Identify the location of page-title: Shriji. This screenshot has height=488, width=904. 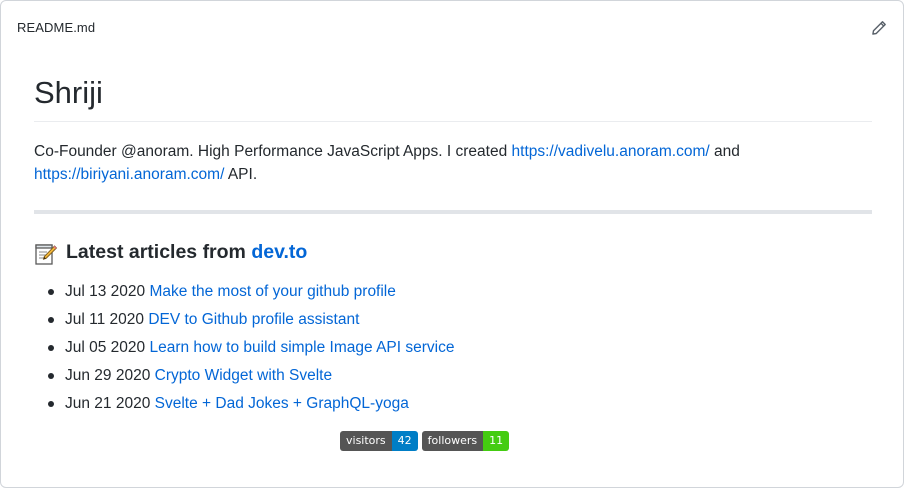
(68, 92).